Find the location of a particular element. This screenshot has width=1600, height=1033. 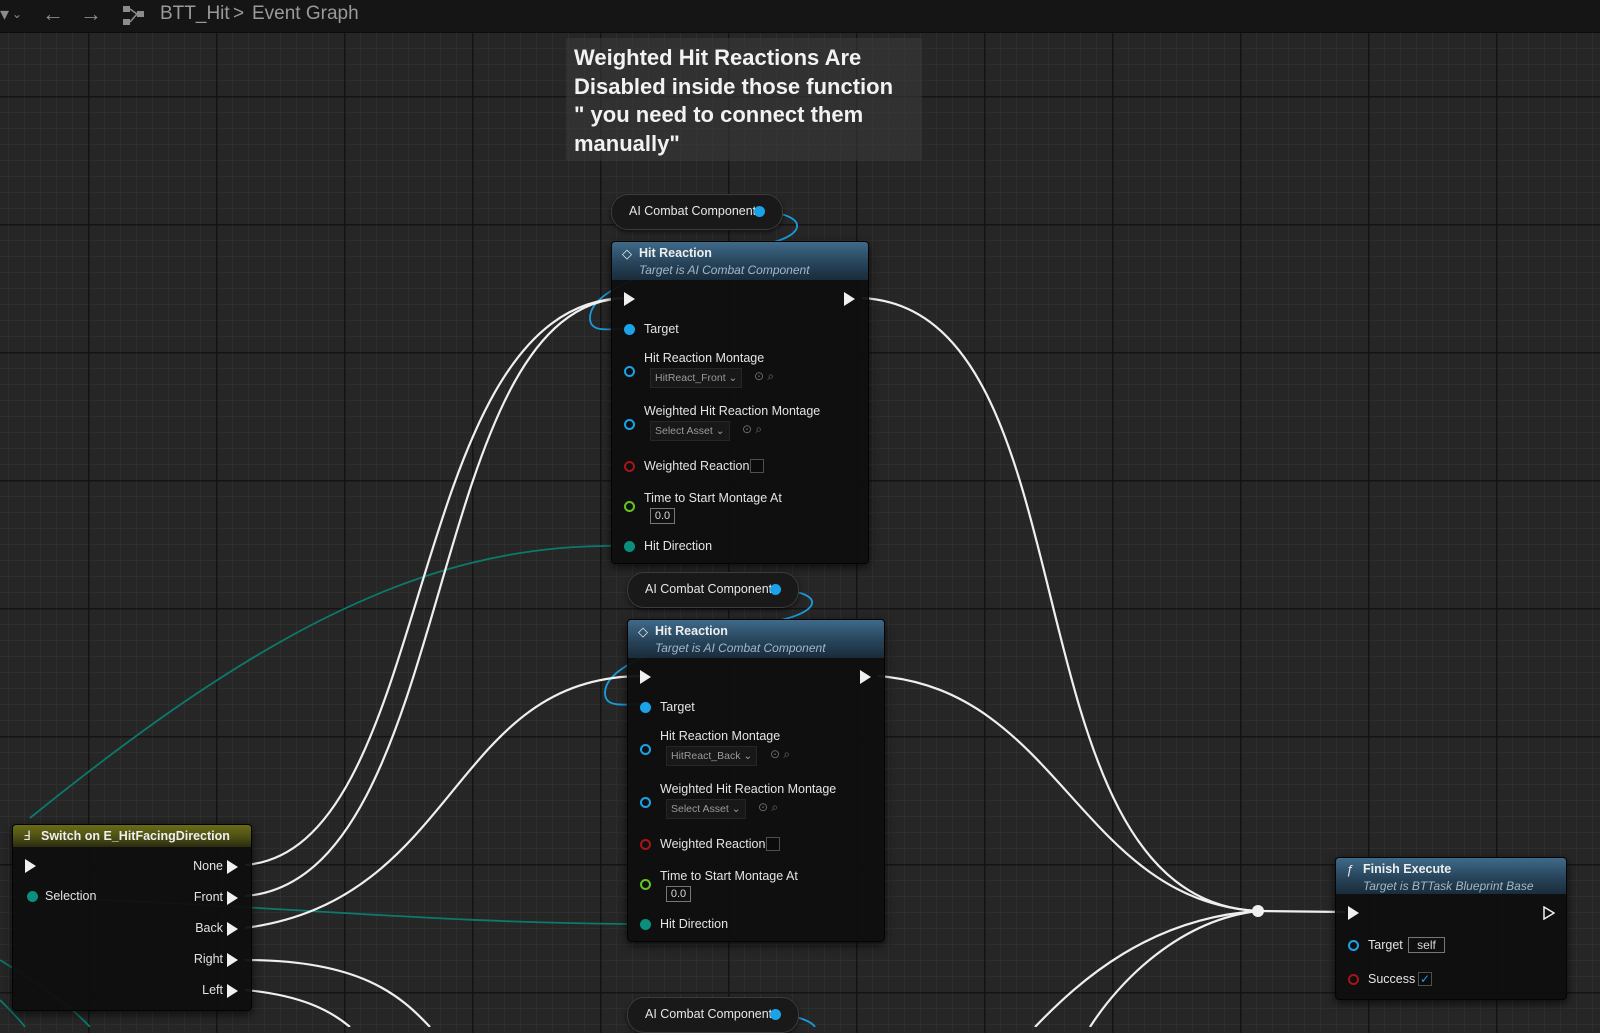

switch-output-label: Right is located at coordinates (208, 959).